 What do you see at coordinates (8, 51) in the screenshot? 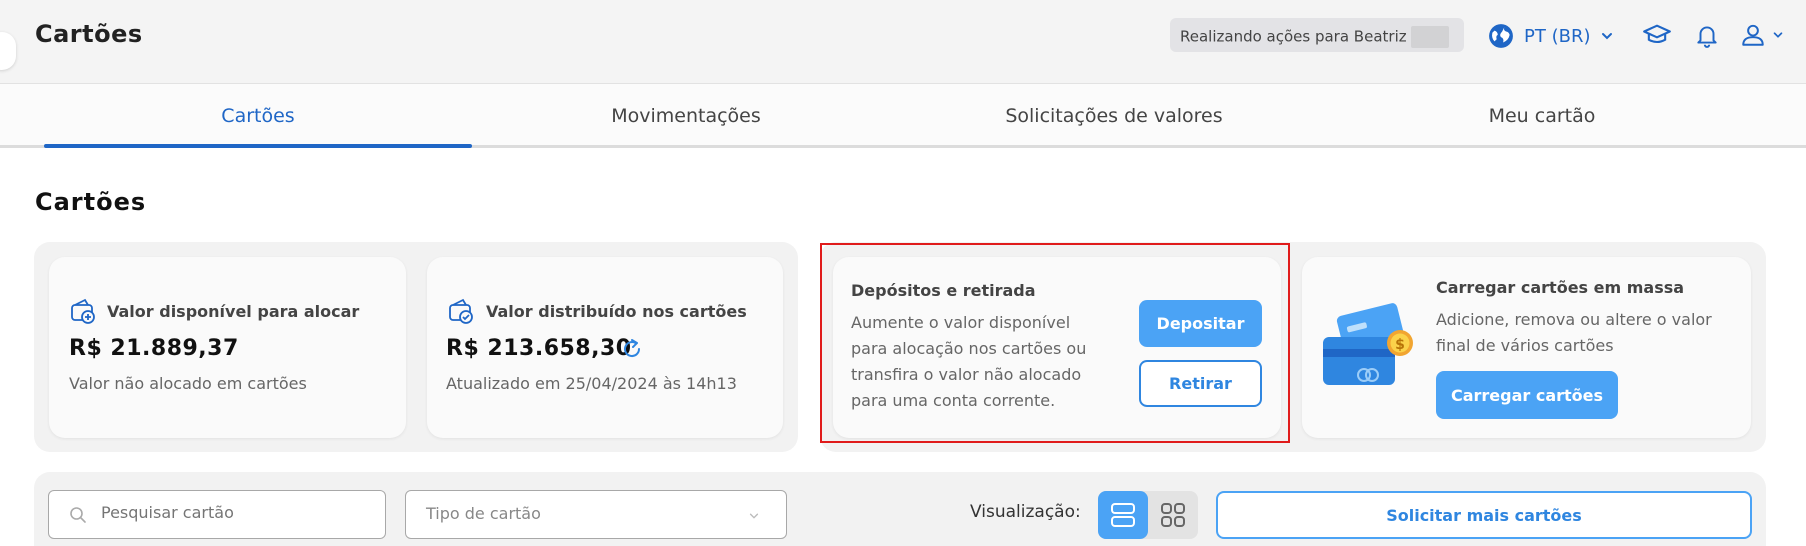
I see `sidebar-toggle` at bounding box center [8, 51].